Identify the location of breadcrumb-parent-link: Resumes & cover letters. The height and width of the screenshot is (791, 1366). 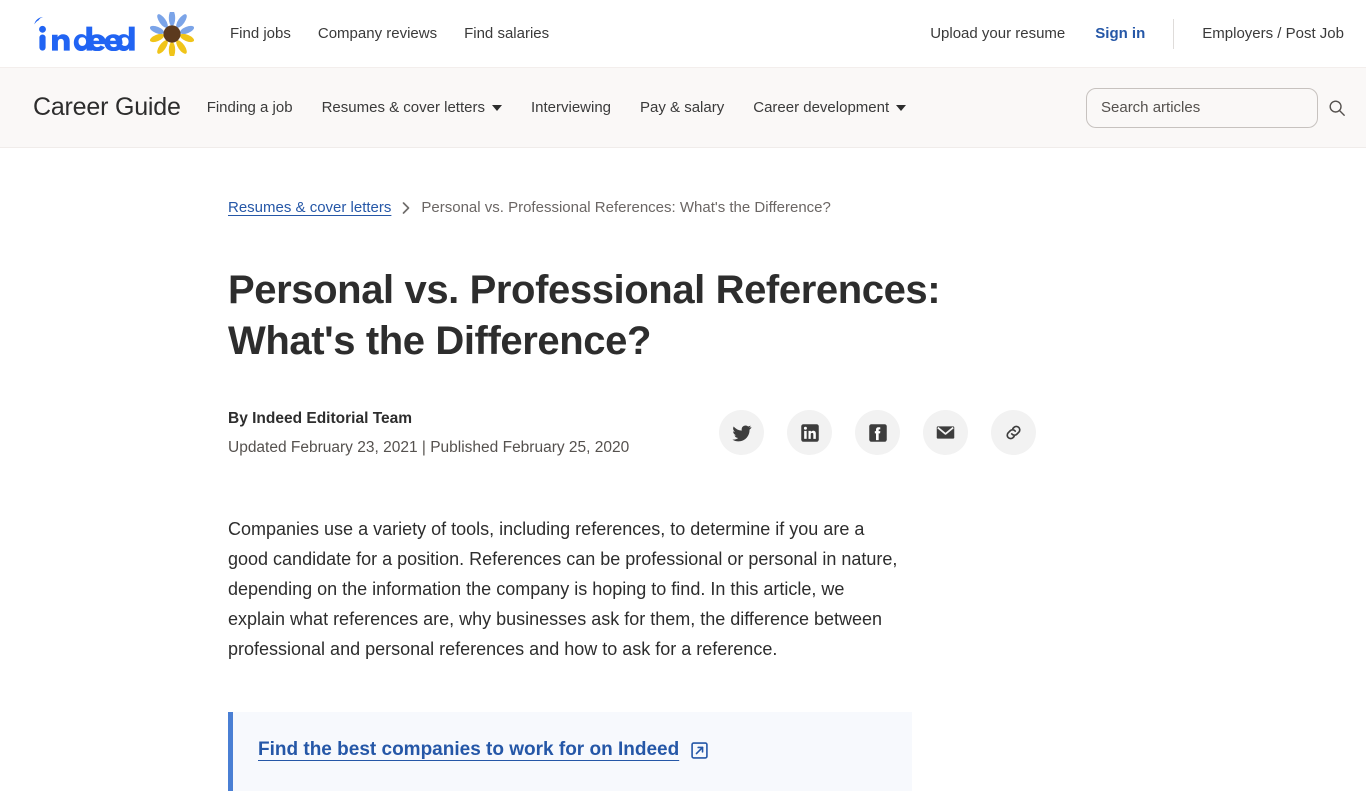
(309, 207).